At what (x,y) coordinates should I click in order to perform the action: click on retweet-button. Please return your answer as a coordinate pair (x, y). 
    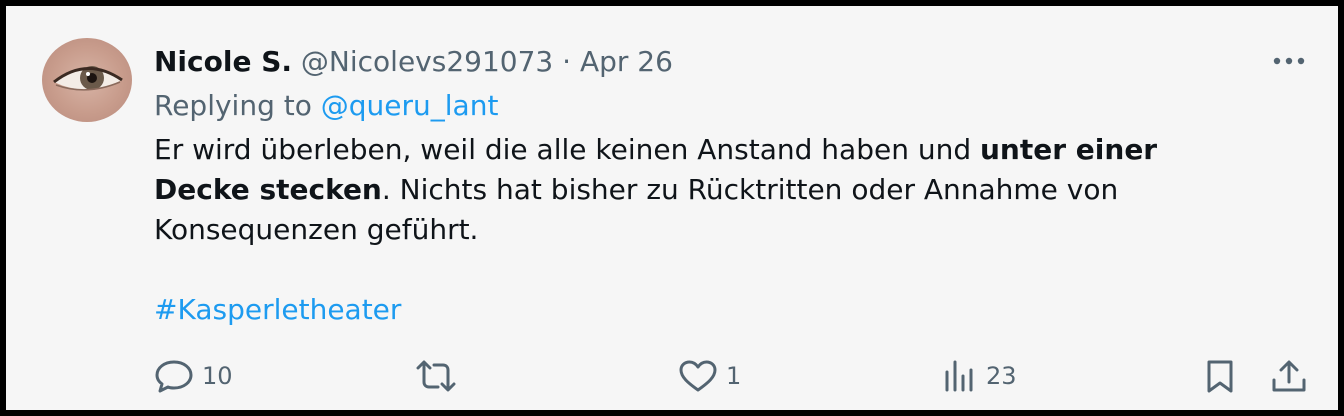
    Looking at the image, I should click on (436, 376).